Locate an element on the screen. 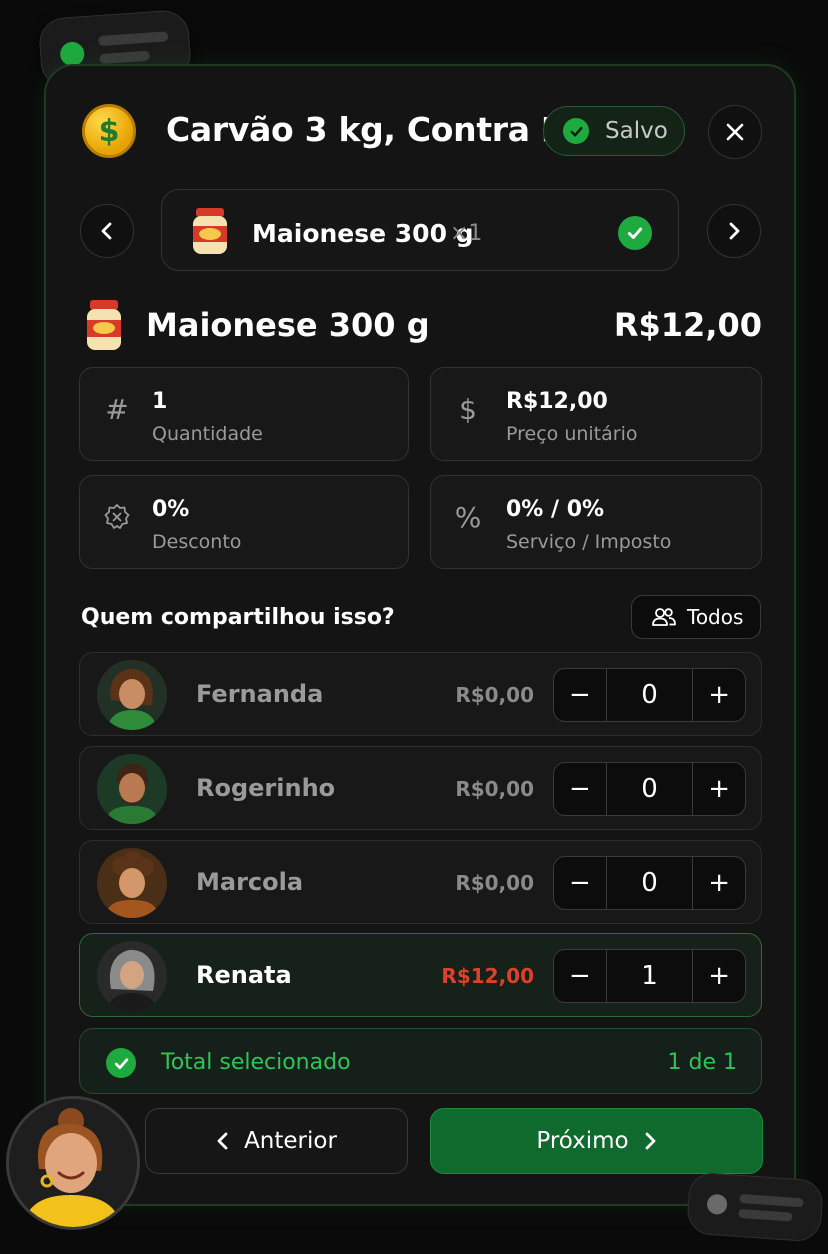 The height and width of the screenshot is (1254, 828). previous-button: Anterior is located at coordinates (276, 1141).